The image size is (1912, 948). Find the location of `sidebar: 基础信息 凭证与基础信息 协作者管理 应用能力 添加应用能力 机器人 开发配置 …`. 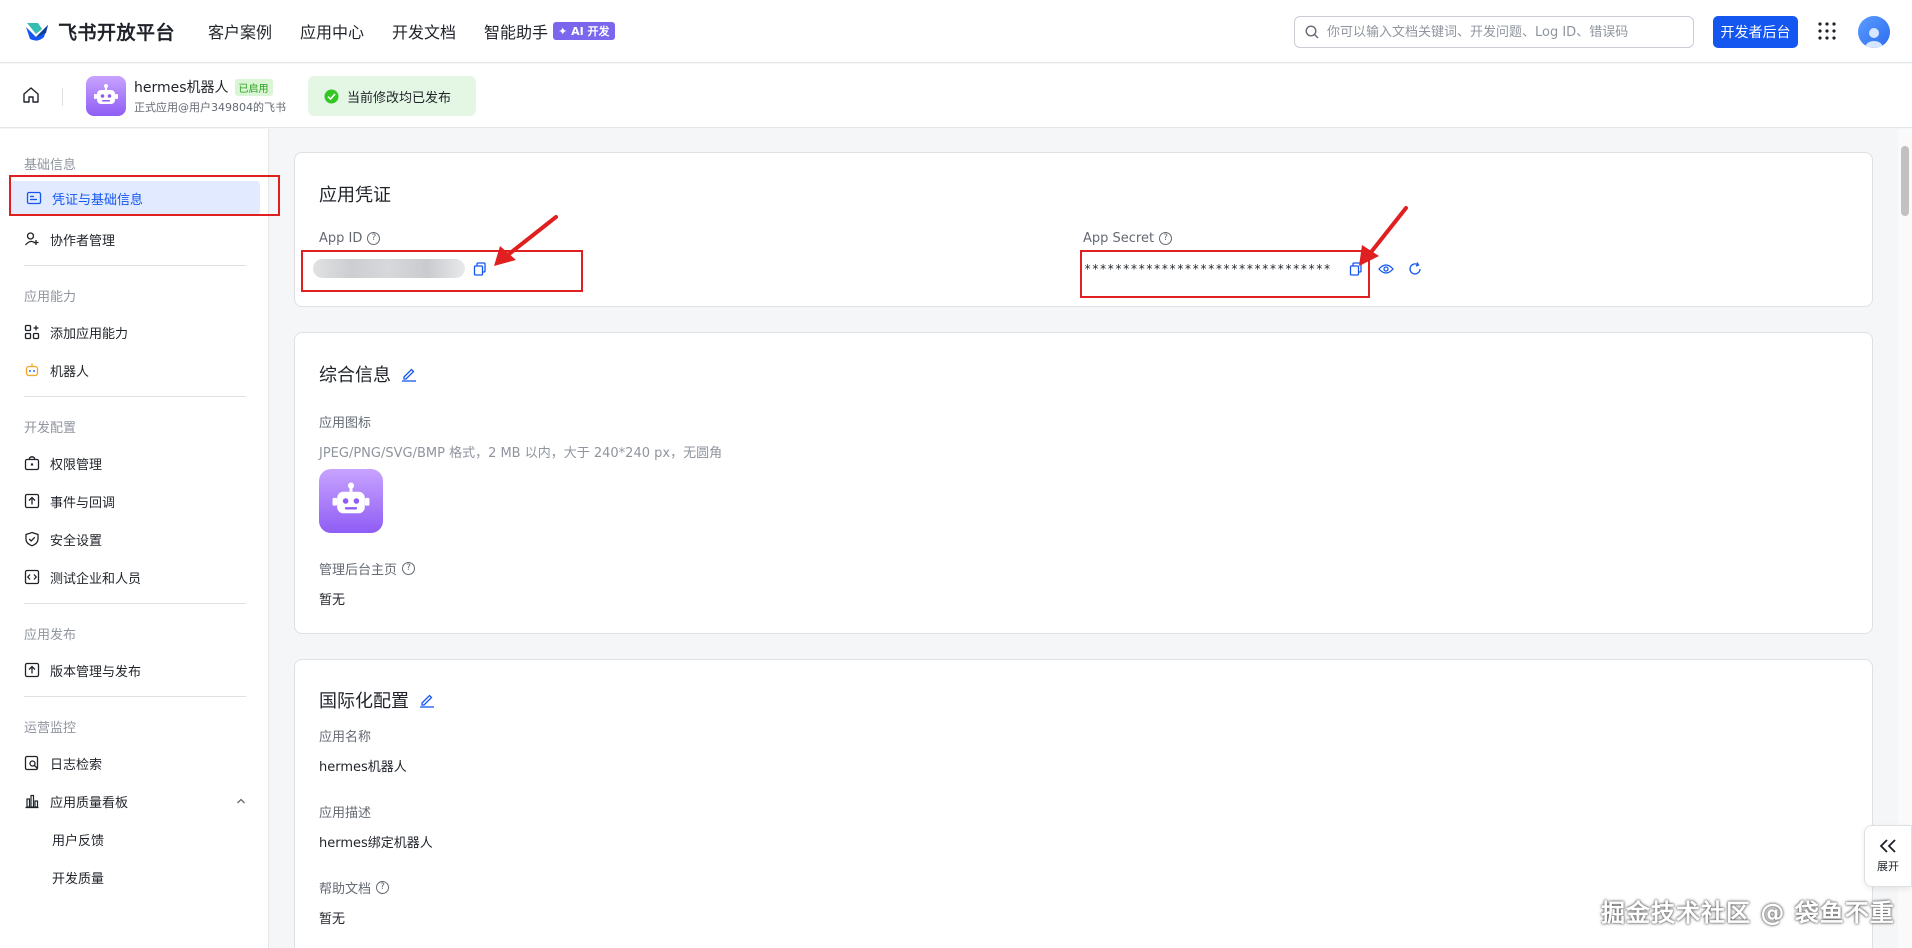

sidebar: 基础信息 凭证与基础信息 协作者管理 应用能力 添加应用能力 机器人 开发配置 … is located at coordinates (134, 538).